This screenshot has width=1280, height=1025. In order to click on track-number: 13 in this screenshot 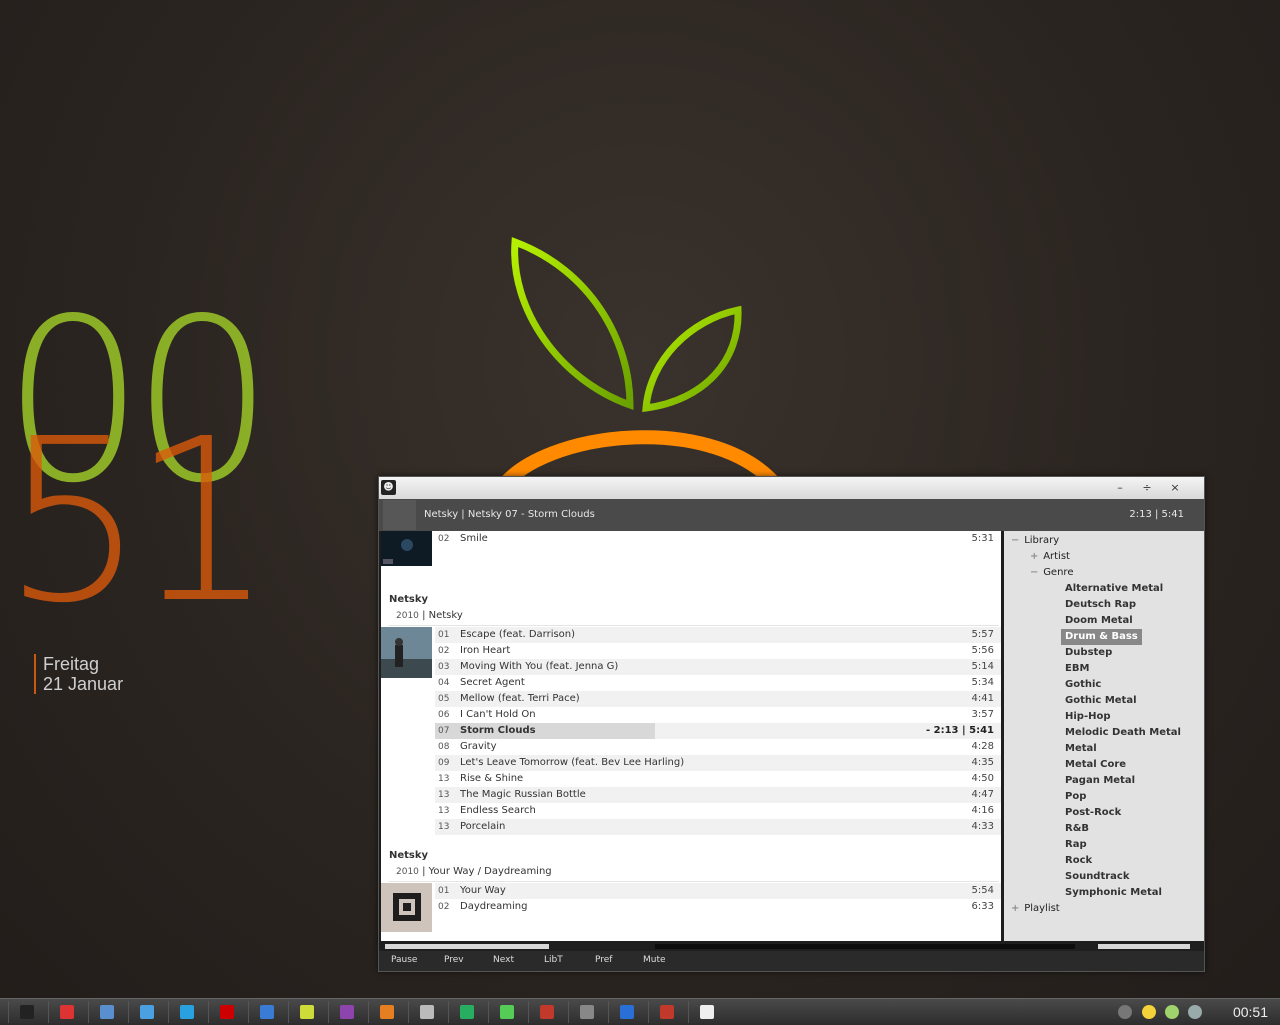, I will do `click(444, 779)`.